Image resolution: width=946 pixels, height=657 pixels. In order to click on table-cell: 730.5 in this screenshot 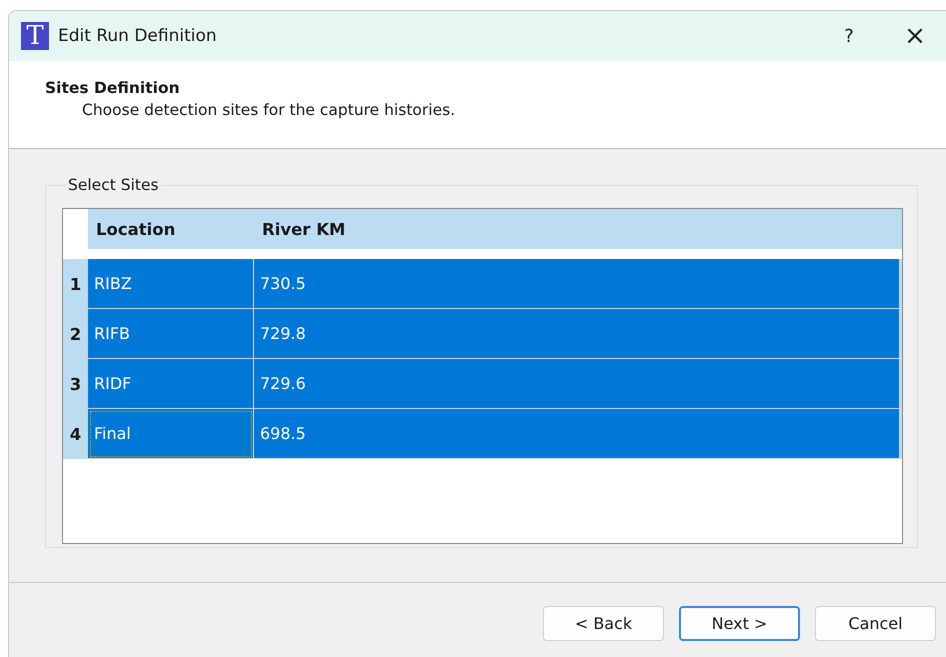, I will do `click(577, 284)`.